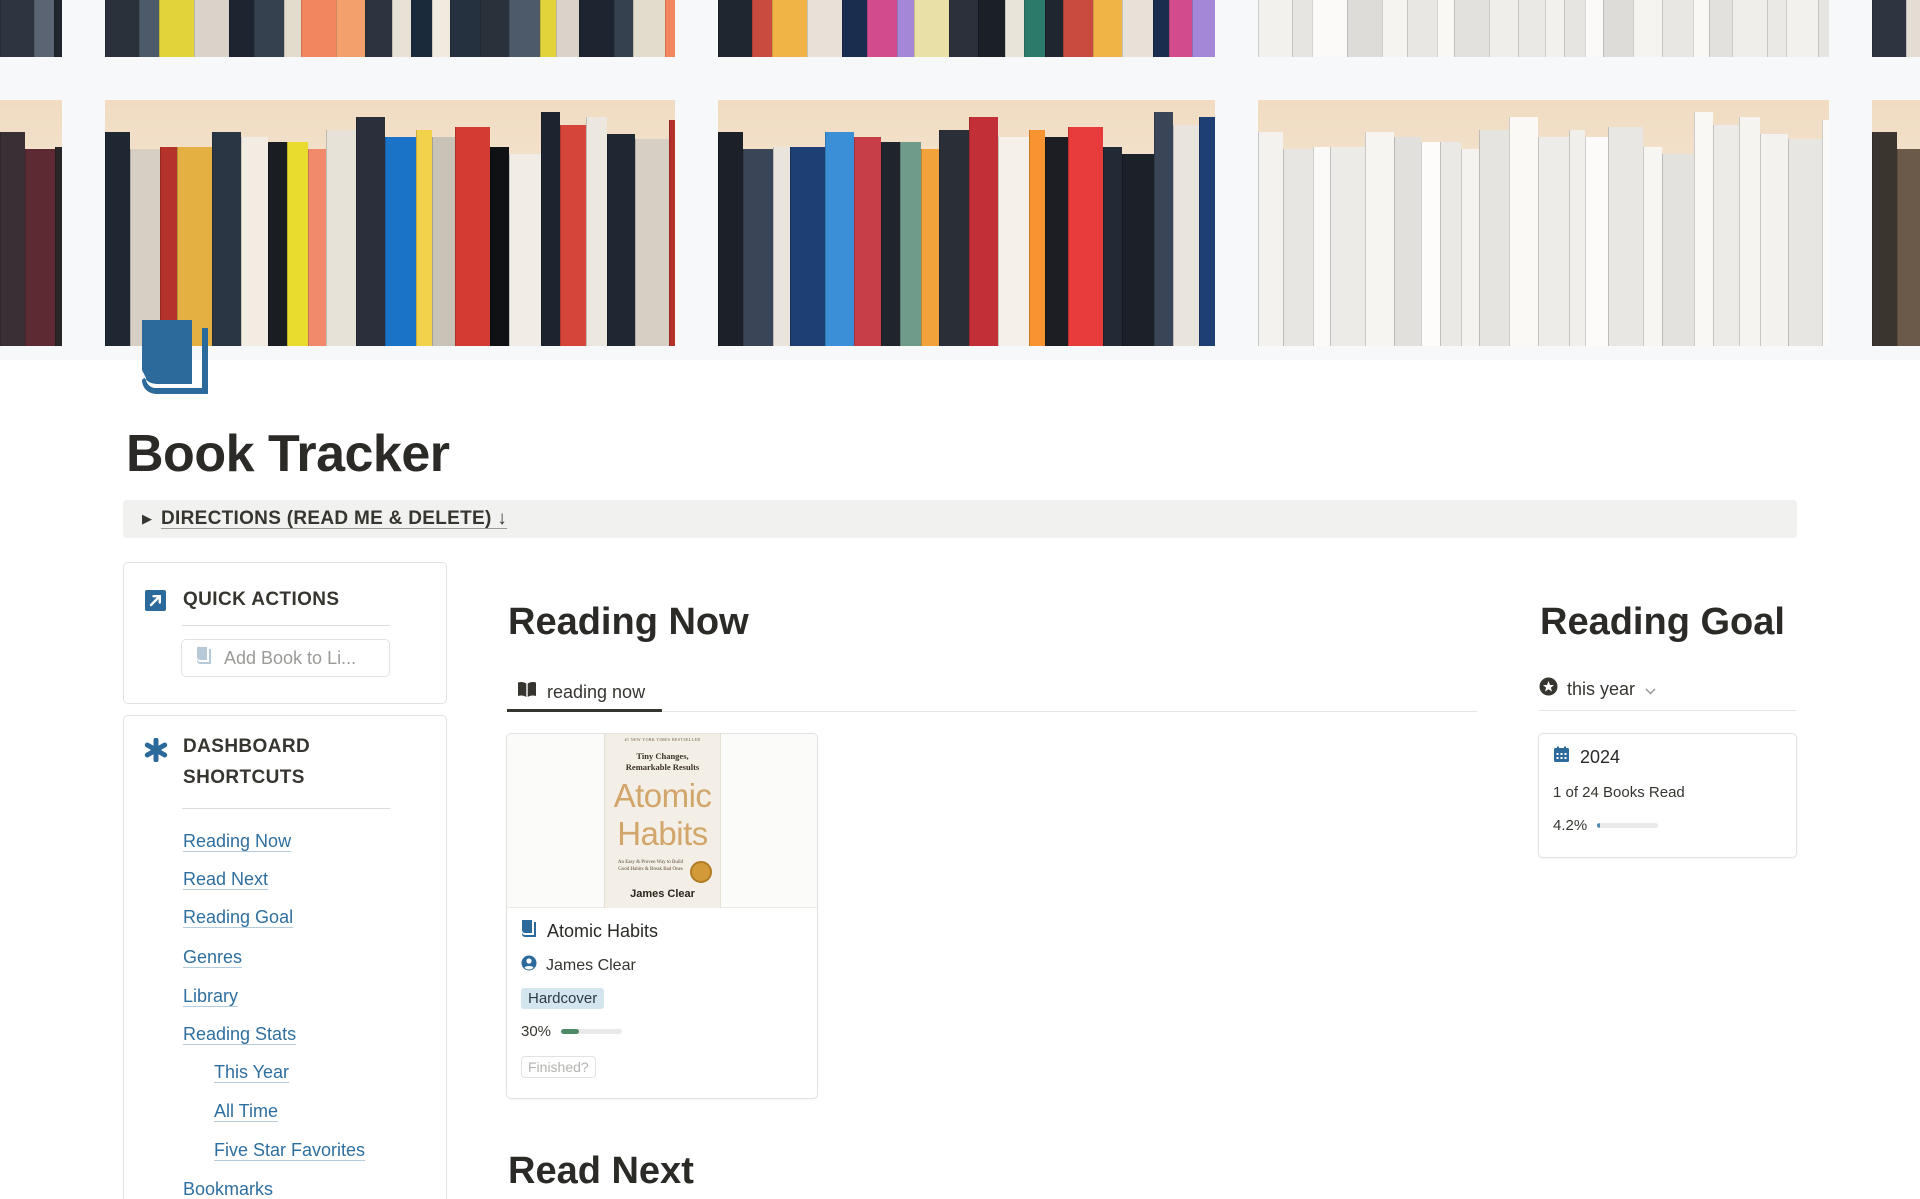 This screenshot has height=1199, width=1920. What do you see at coordinates (662, 894) in the screenshot?
I see `cover-author: James Clear` at bounding box center [662, 894].